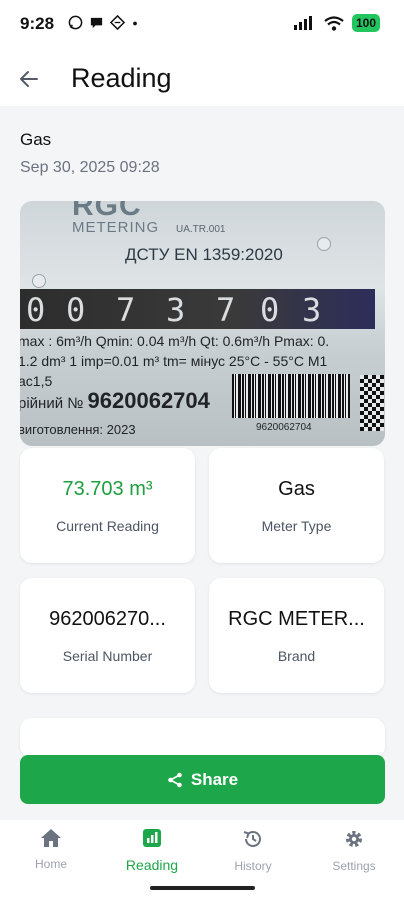 The height and width of the screenshot is (900, 404). I want to click on home-icon, so click(51, 838).